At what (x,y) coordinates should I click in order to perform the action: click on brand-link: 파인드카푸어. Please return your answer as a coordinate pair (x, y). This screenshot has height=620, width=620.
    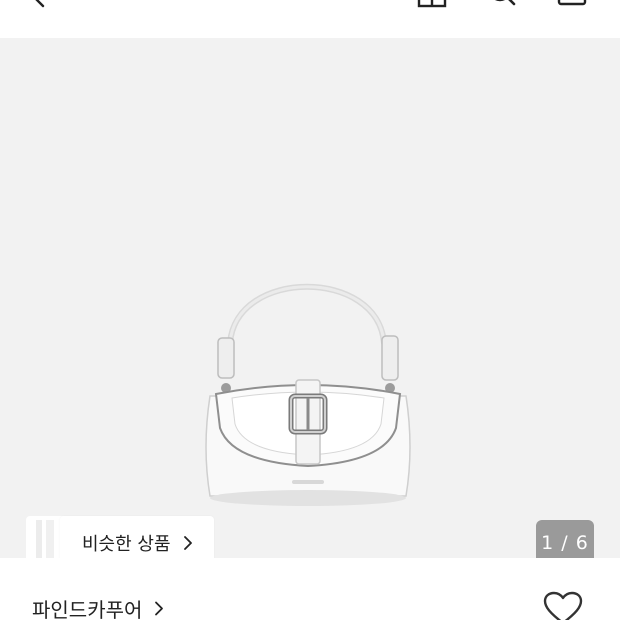
    Looking at the image, I should click on (98, 607).